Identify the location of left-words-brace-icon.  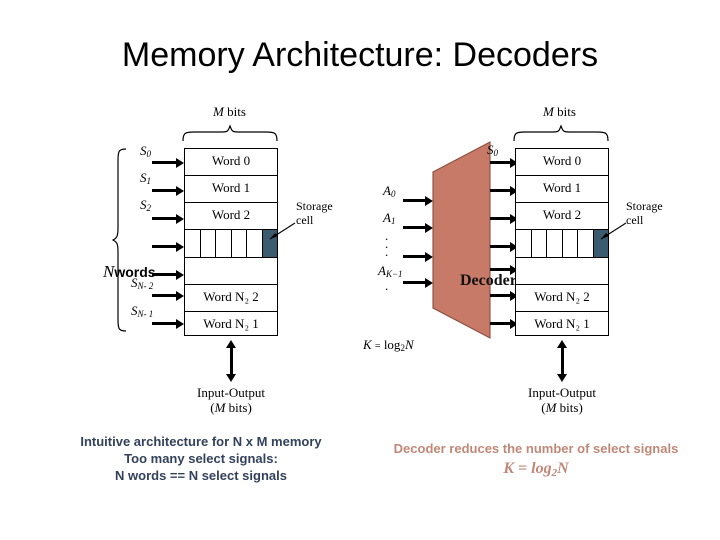
(119, 240).